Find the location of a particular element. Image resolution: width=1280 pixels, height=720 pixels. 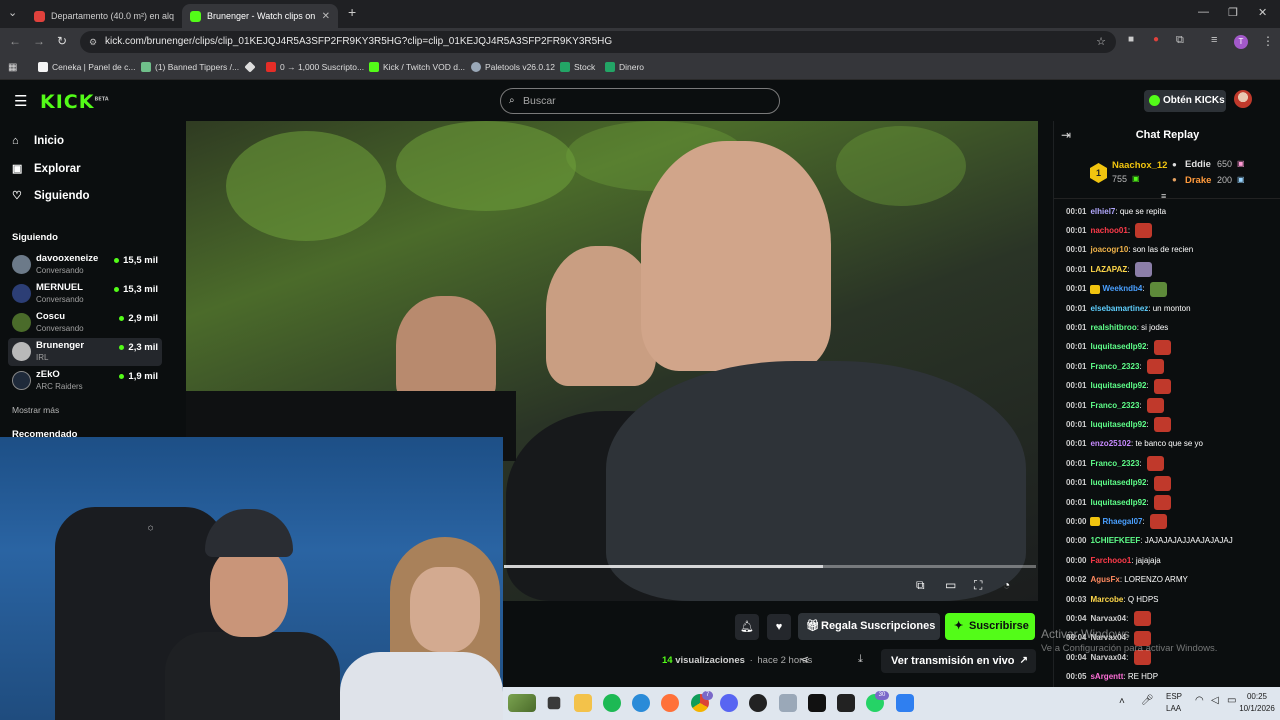

message-username: elhiel7 is located at coordinates (1102, 212).